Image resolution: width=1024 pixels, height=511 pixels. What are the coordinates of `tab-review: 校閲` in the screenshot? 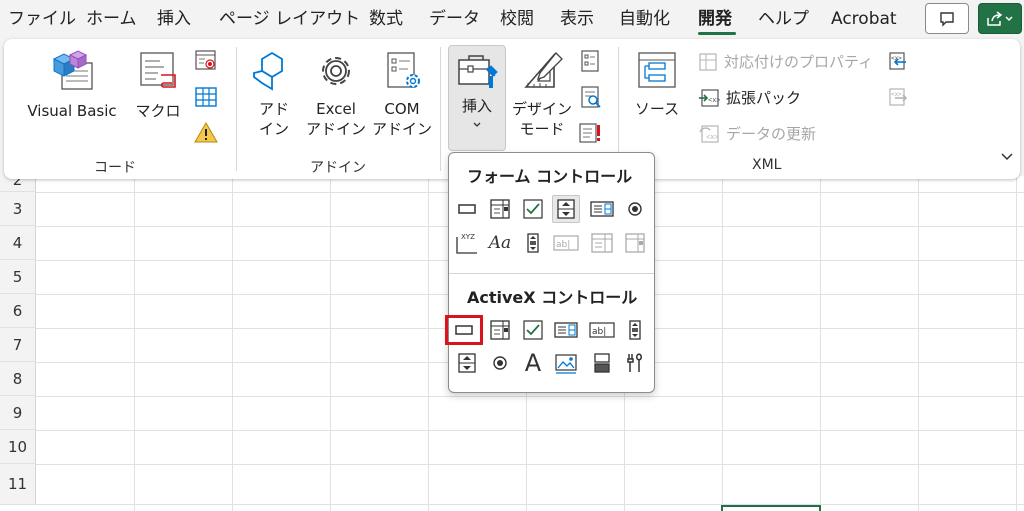 It's located at (517, 19).